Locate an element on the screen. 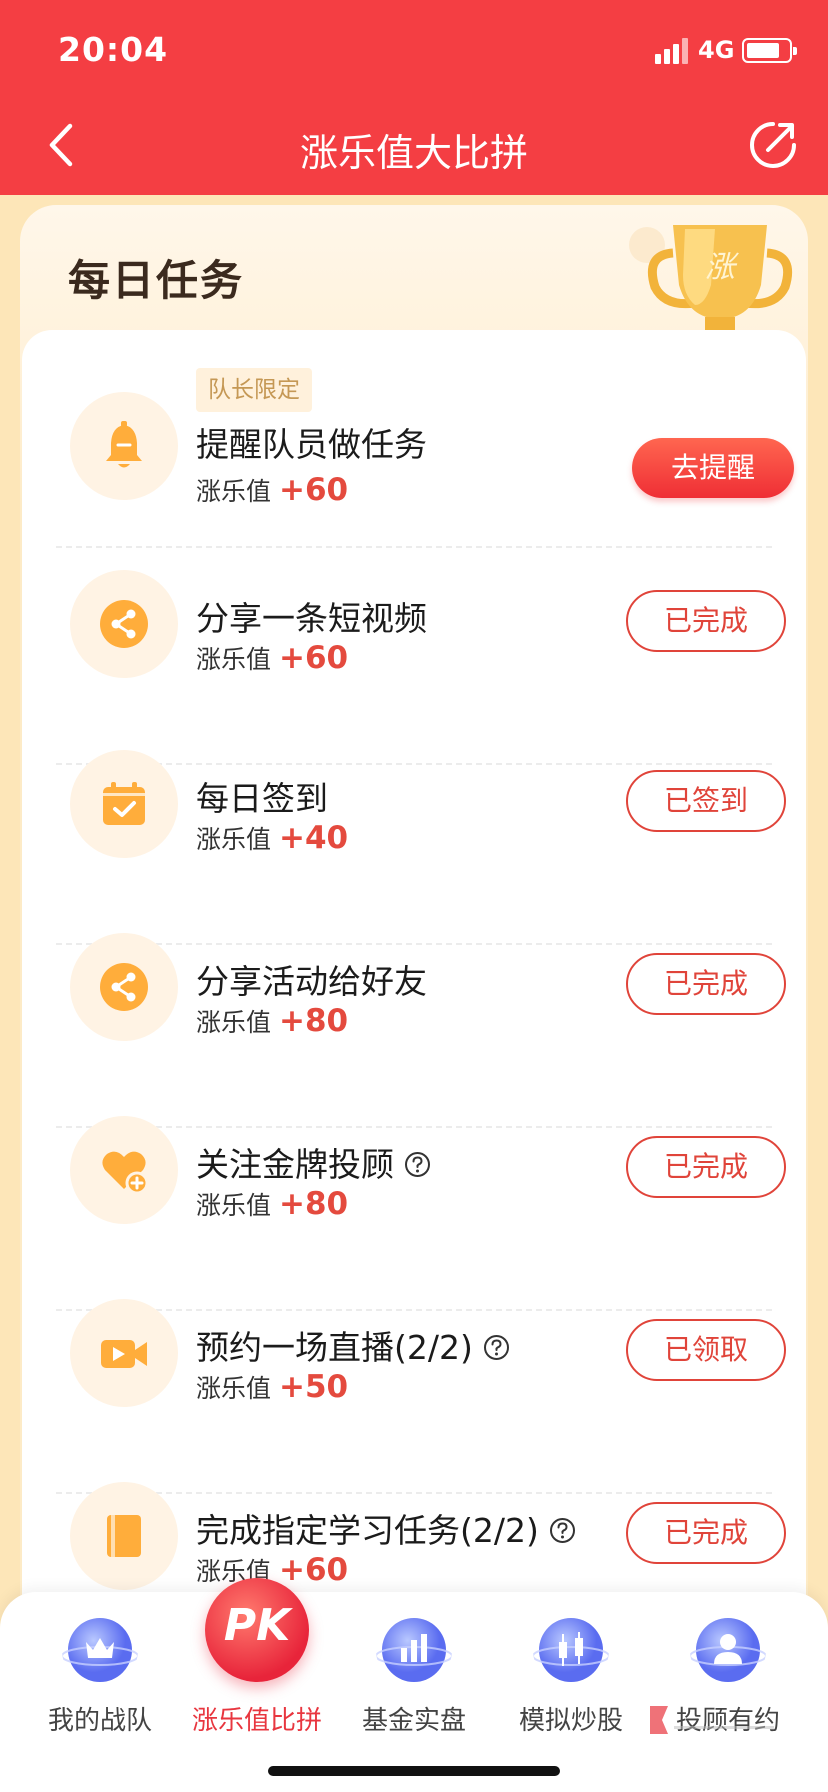  task-reward: 涨乐值 +40 is located at coordinates (272, 838).